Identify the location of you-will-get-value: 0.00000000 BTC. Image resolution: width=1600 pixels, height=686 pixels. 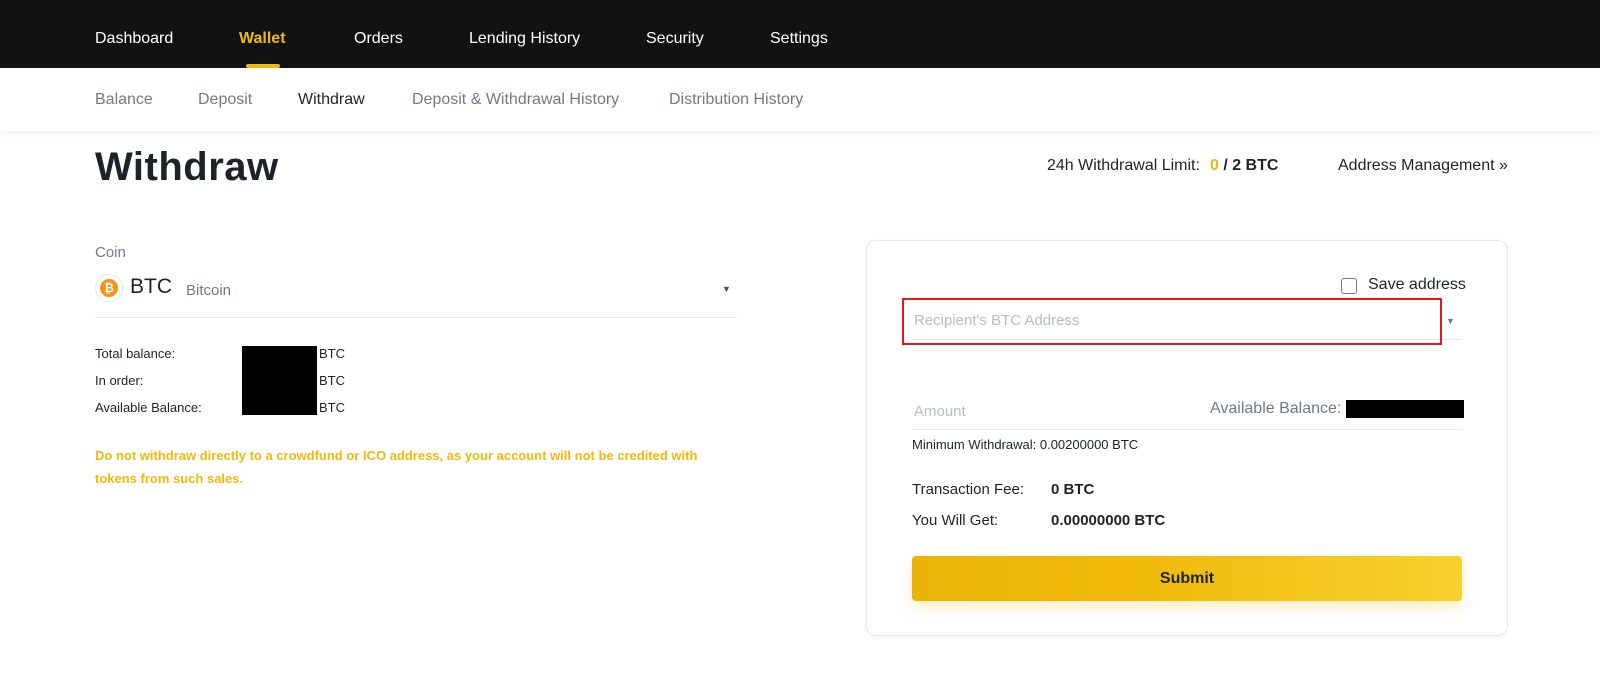
(1108, 520).